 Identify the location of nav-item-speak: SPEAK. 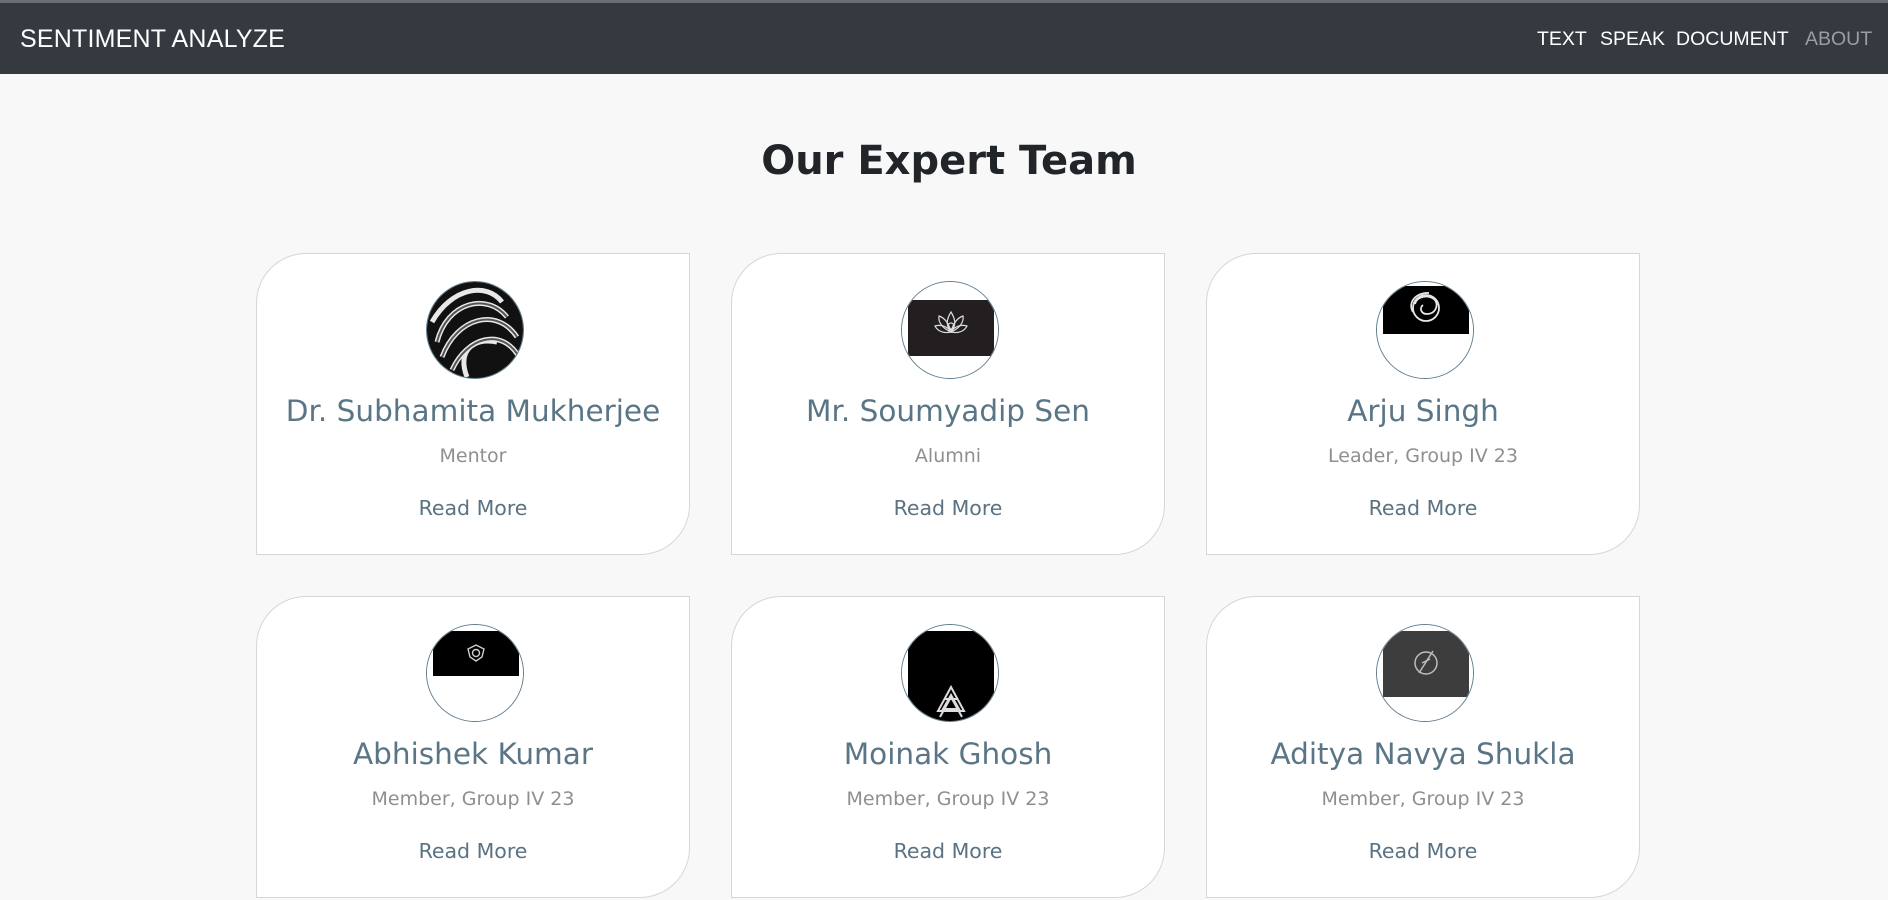
(1632, 39).